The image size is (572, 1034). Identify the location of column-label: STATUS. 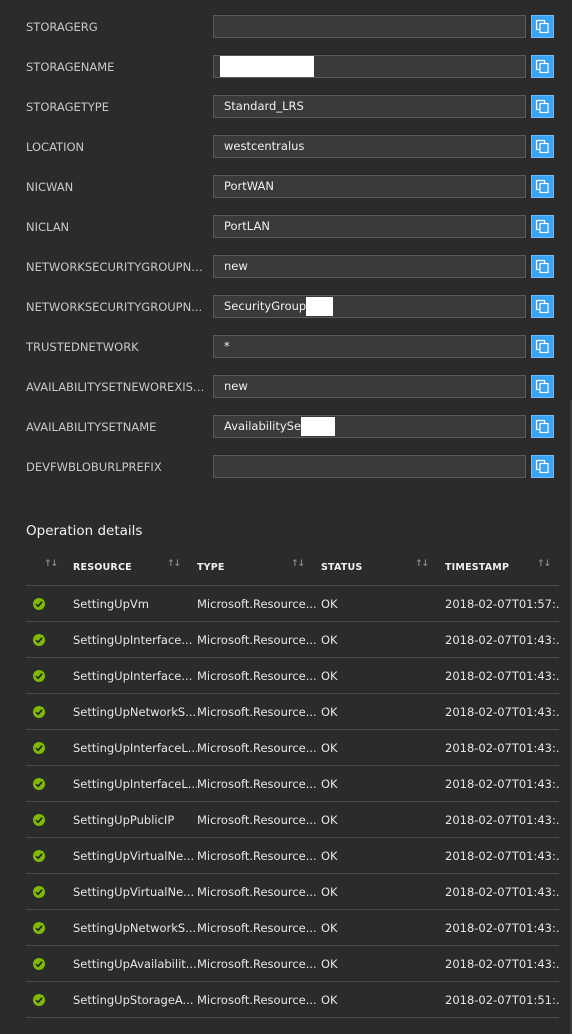
(342, 567).